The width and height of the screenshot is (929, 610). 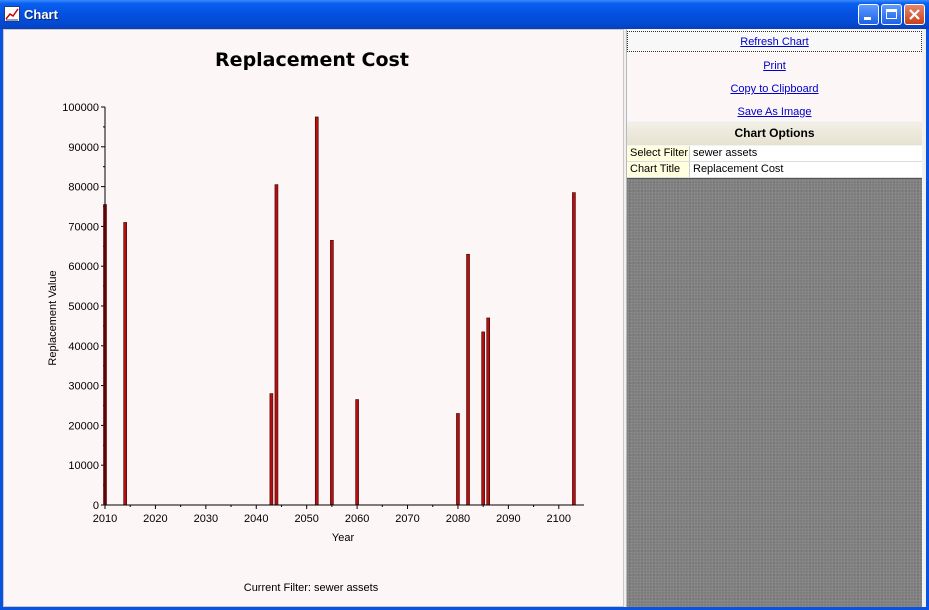 I want to click on y-tick-label: 100000, so click(x=80, y=108).